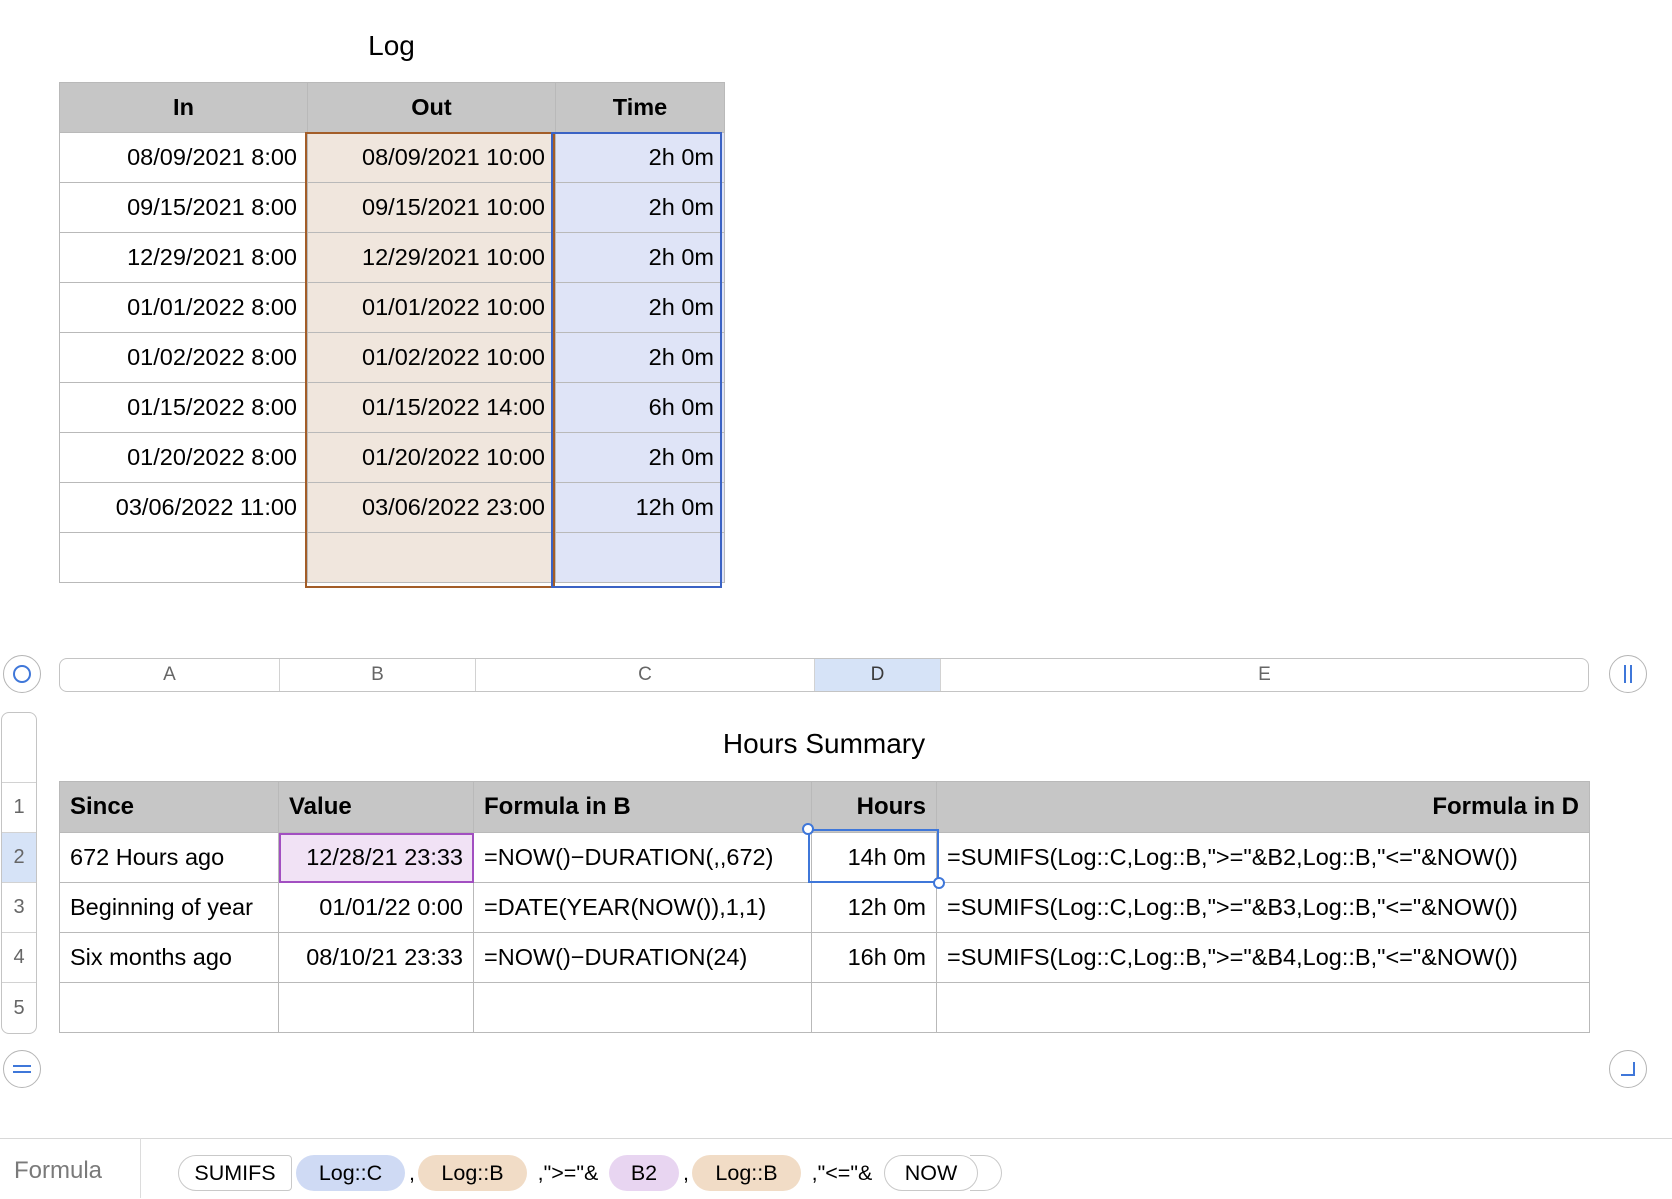 This screenshot has height=1199, width=1672. Describe the element at coordinates (376, 907) in the screenshot. I see `summary-cell-value: 01/01/22 0:00` at that location.